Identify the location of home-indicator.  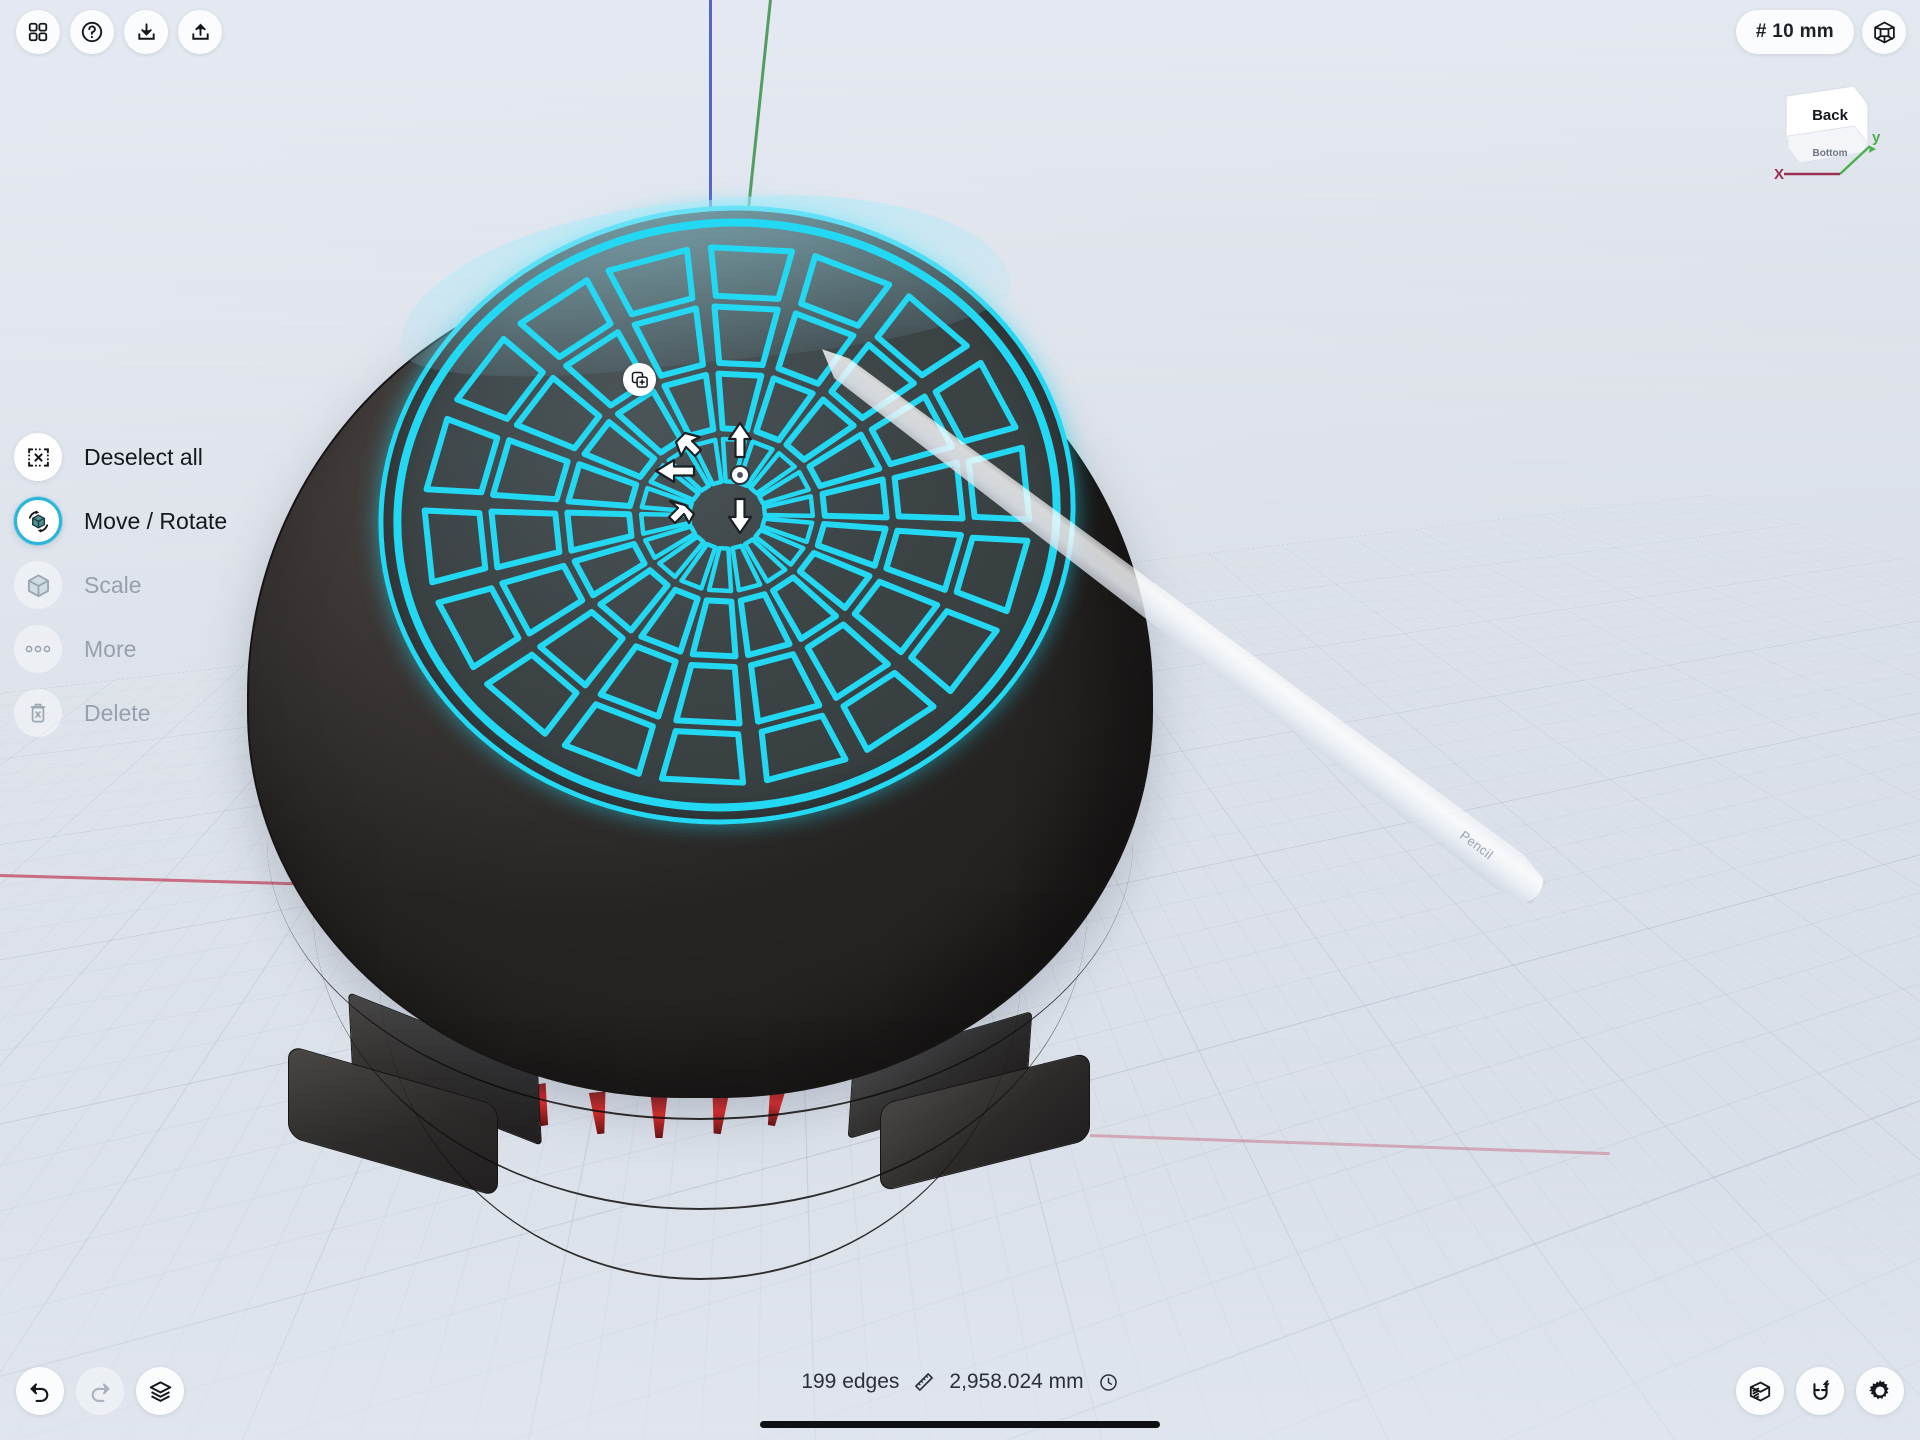
(960, 1424).